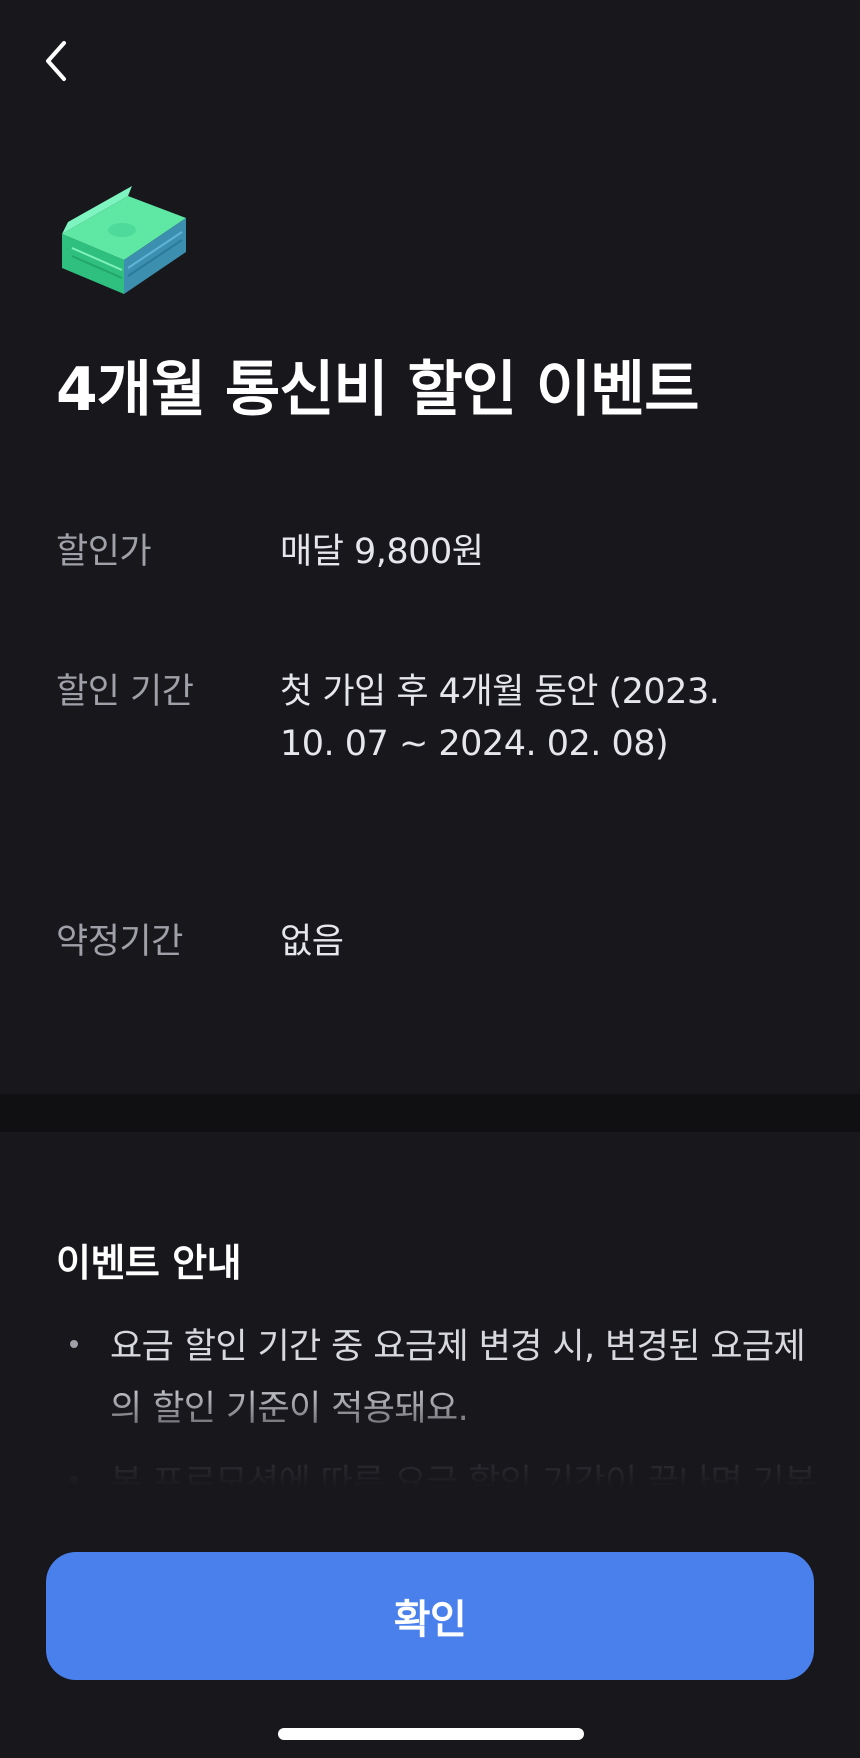 Image resolution: width=860 pixels, height=1758 pixels. Describe the element at coordinates (125, 692) in the screenshot. I see `period-label: 할인 기간` at that location.